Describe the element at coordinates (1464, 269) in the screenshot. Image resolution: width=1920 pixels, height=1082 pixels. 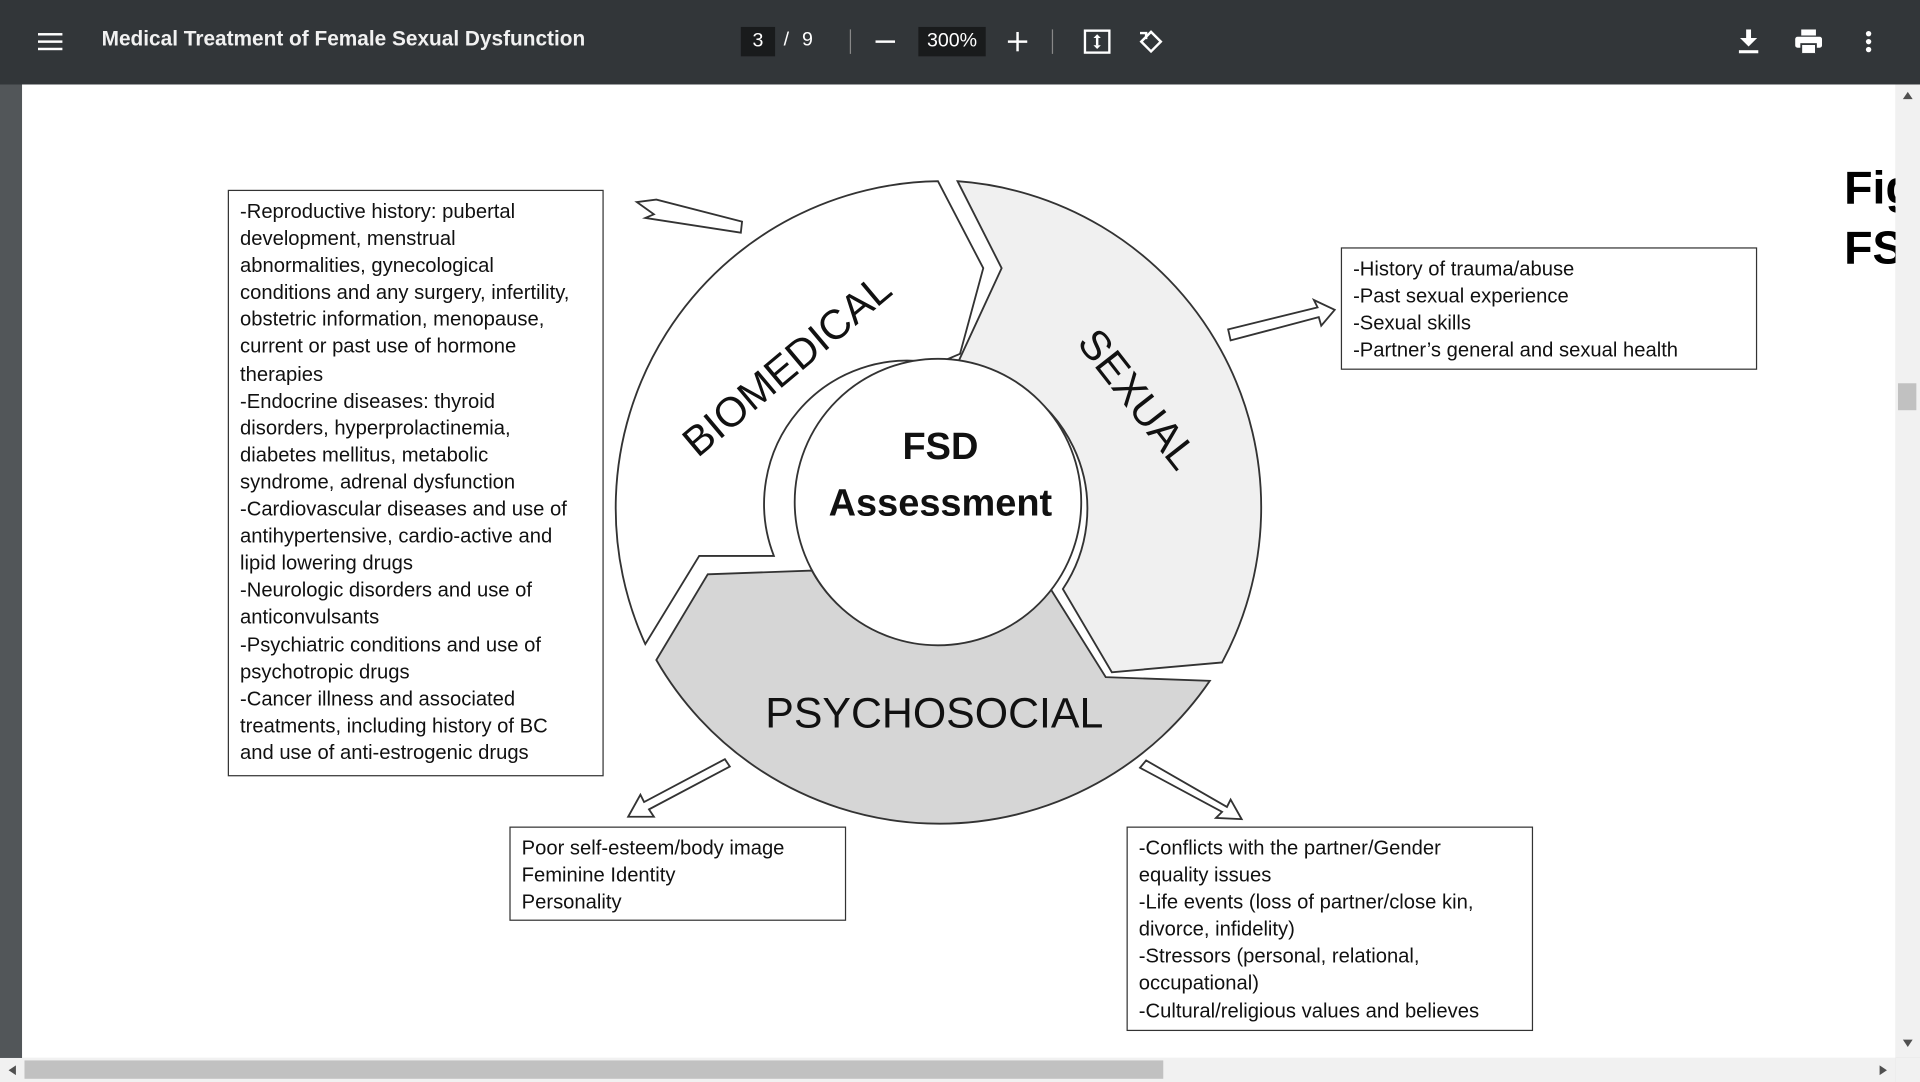
I see `sexual-item: -History of trauma/abuse` at that location.